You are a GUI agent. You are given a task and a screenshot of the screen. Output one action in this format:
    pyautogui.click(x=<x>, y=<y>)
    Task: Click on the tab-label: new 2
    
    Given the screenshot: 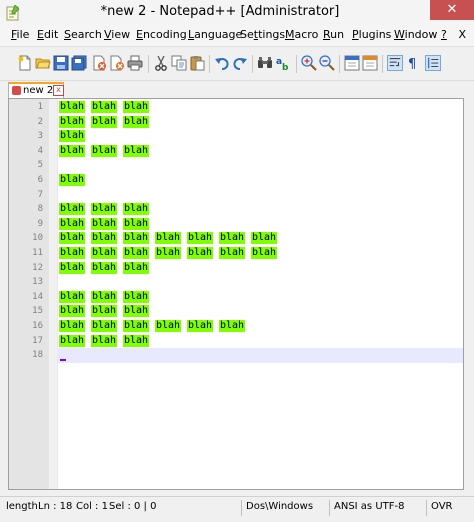 What is the action you would take?
    pyautogui.click(x=38, y=90)
    